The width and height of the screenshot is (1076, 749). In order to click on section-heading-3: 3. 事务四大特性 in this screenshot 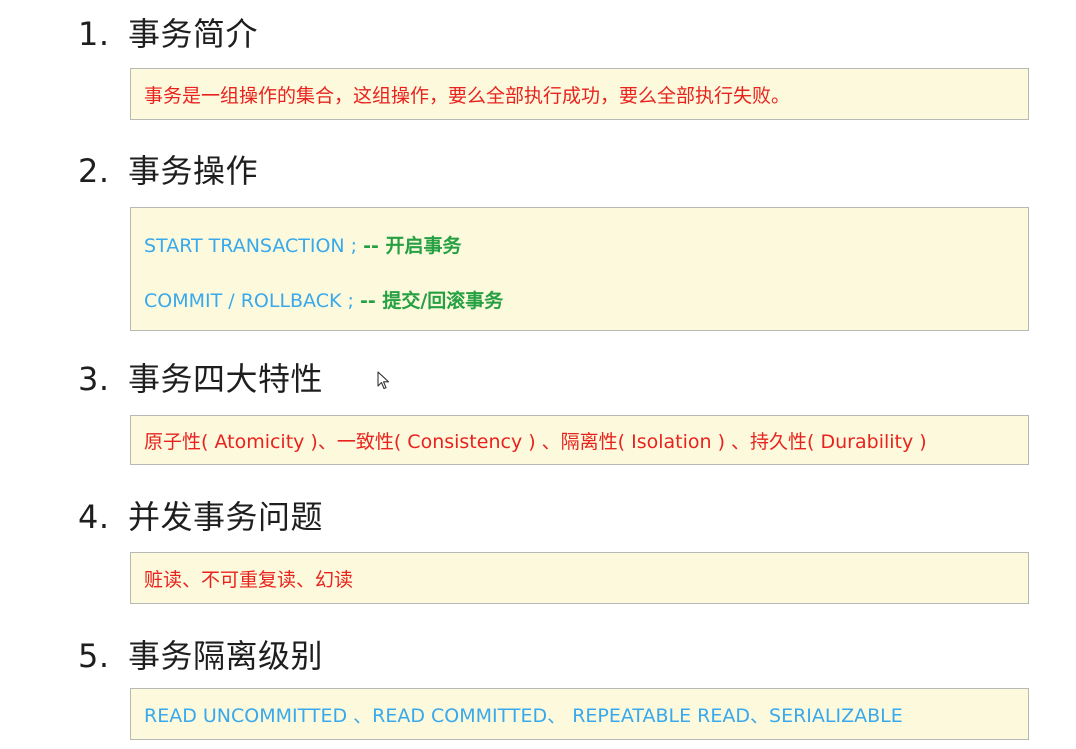, I will do `click(200, 379)`.